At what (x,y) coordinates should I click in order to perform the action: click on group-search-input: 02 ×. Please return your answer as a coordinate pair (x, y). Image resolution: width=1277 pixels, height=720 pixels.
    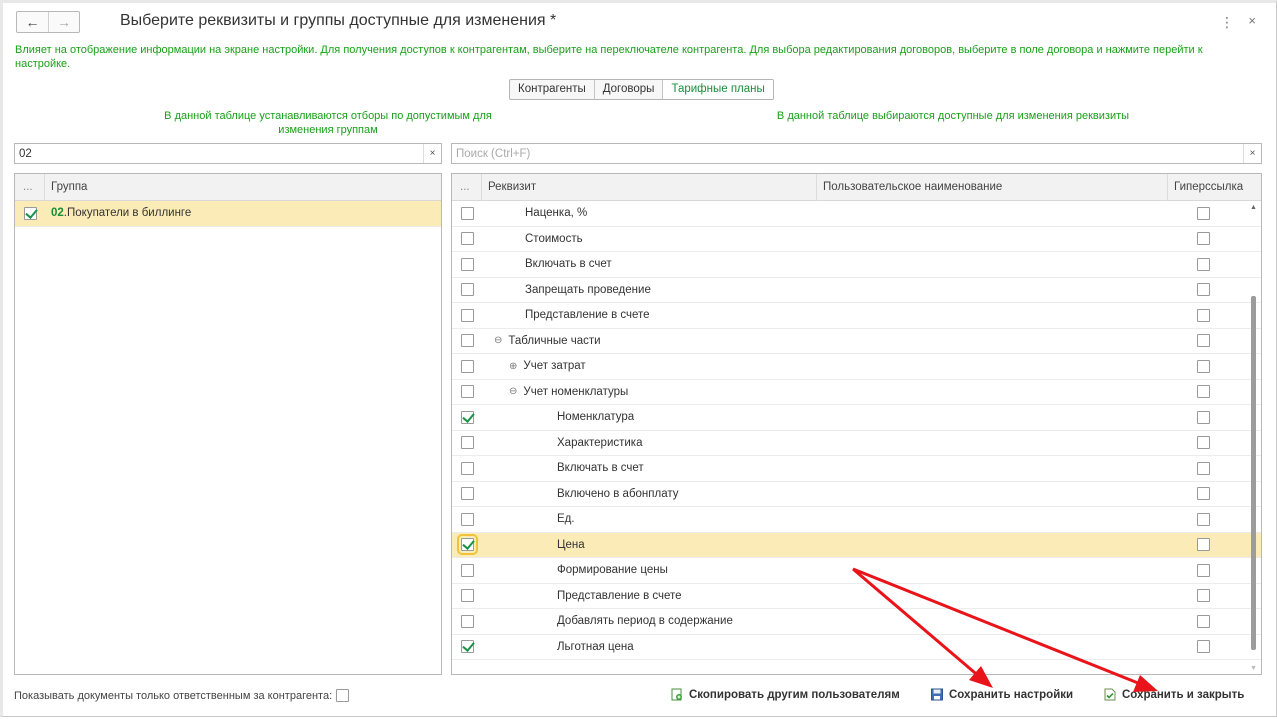
    Looking at the image, I should click on (228, 153).